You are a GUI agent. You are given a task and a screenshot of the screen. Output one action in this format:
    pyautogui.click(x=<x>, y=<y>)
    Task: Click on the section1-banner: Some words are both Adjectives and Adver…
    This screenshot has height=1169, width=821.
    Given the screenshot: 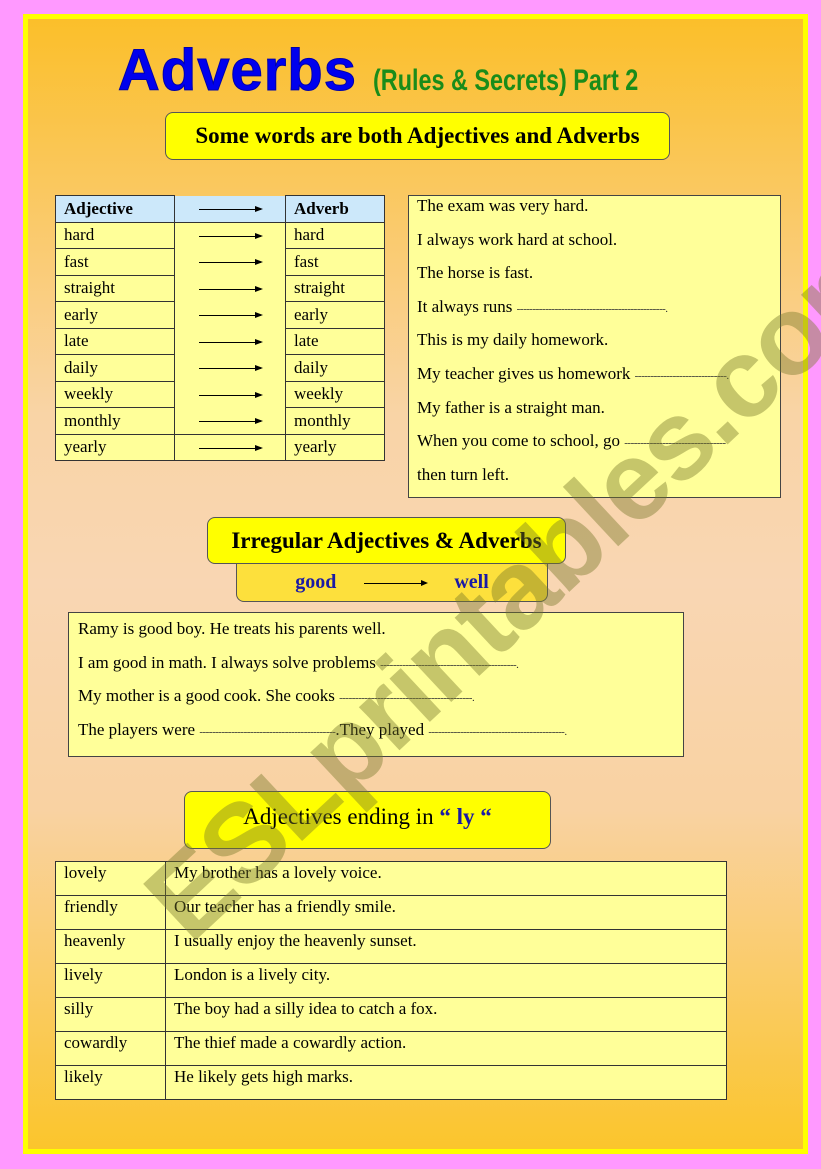 What is the action you would take?
    pyautogui.click(x=417, y=136)
    